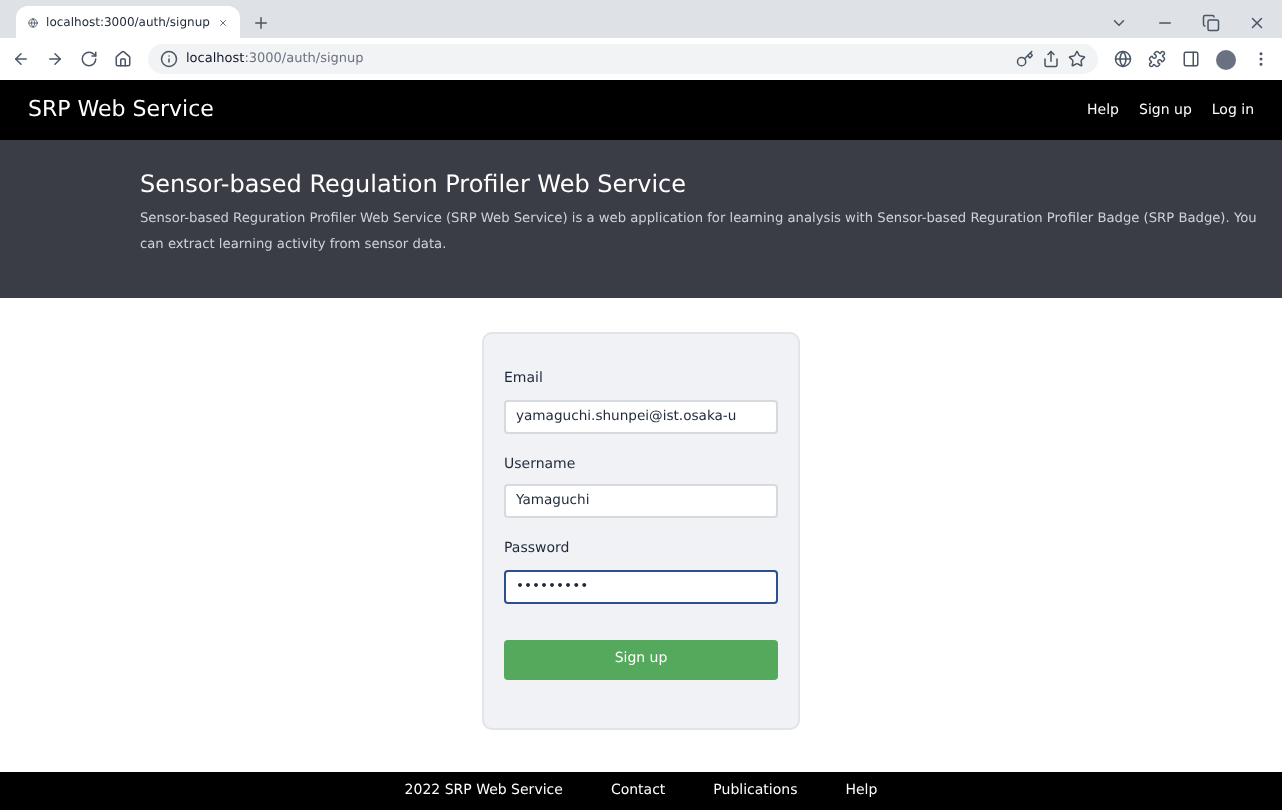  I want to click on reload-icon, so click(89, 59).